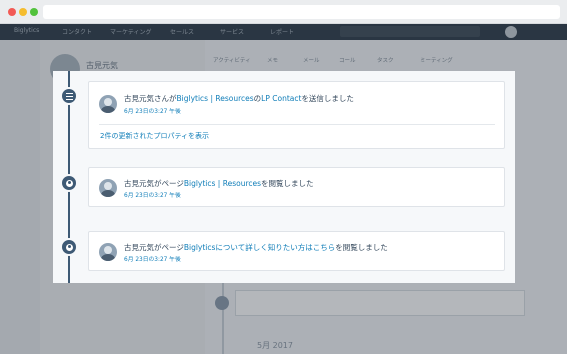 This screenshot has width=567, height=354. Describe the element at coordinates (297, 124) in the screenshot. I see `card-divider` at that location.